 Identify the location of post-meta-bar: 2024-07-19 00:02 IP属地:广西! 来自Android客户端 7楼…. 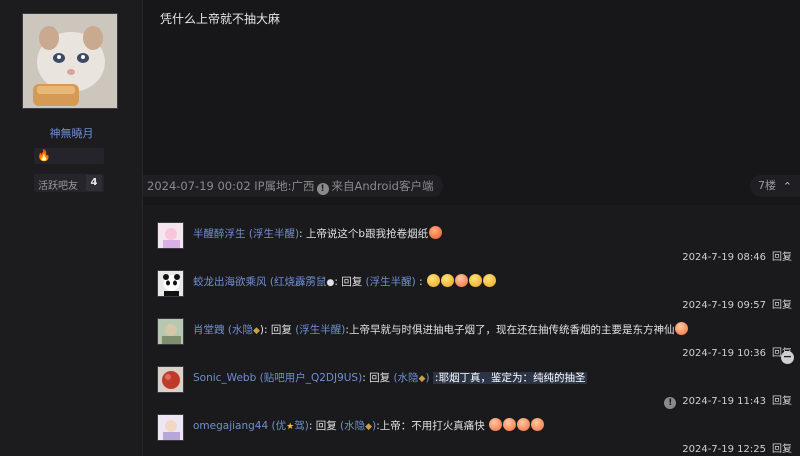
(471, 186).